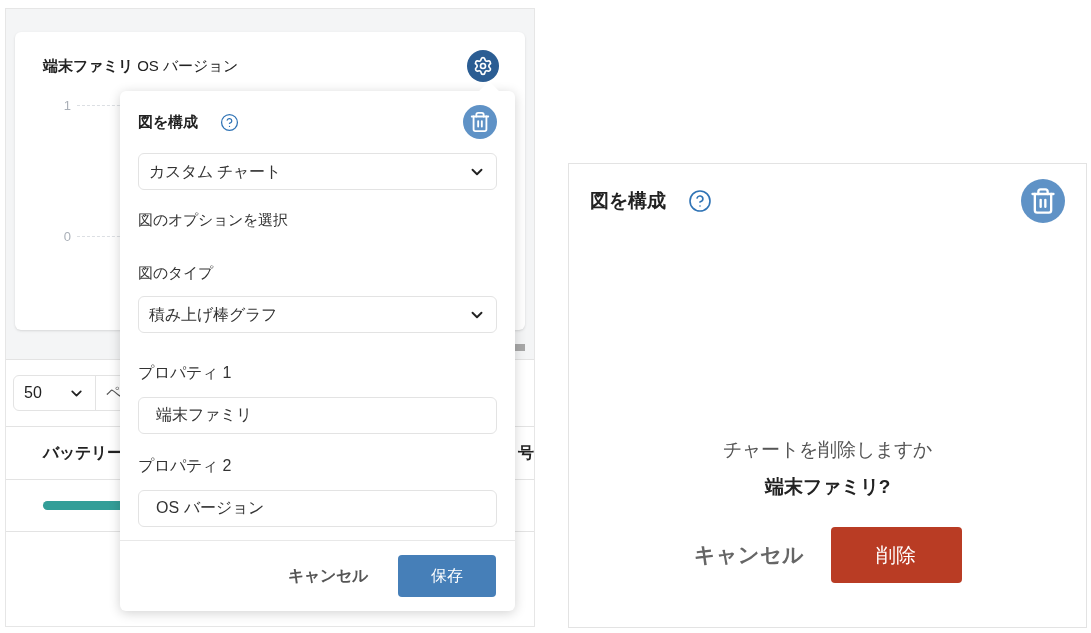 This screenshot has width=1091, height=633. I want to click on type-label: 図のタイプ, so click(176, 272).